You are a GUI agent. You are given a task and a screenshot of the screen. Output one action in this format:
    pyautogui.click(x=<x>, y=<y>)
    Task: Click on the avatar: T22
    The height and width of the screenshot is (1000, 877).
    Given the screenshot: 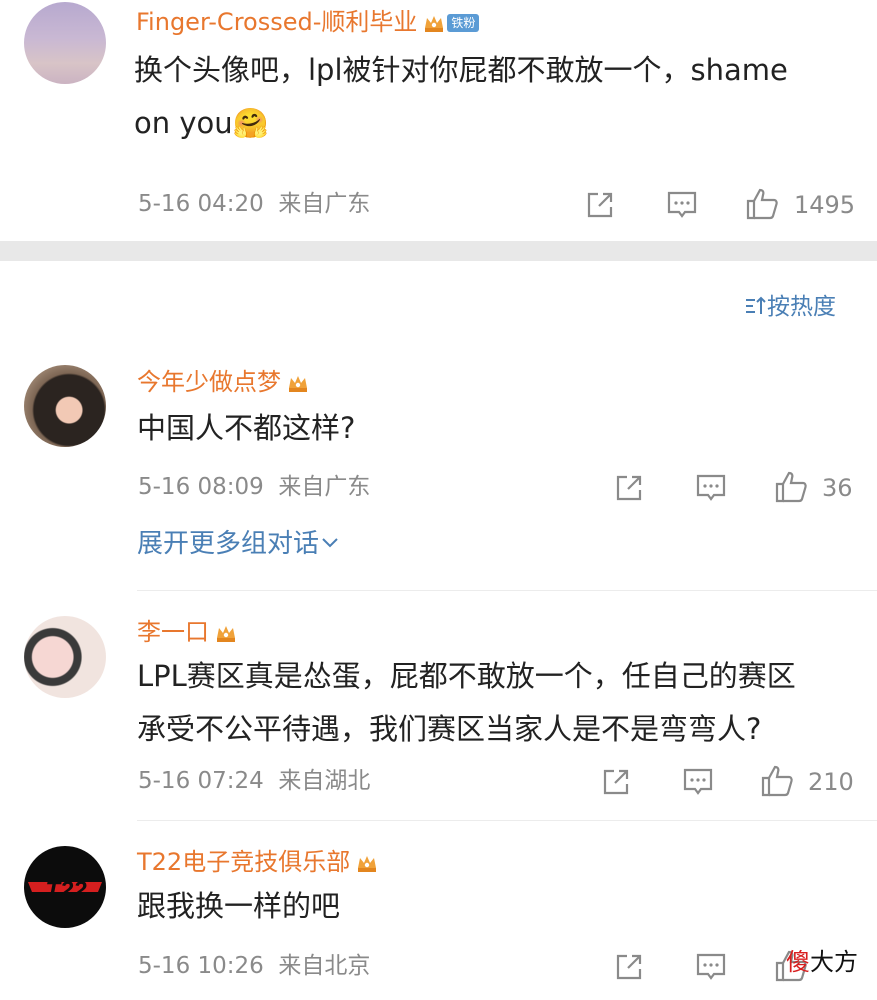 What is the action you would take?
    pyautogui.click(x=65, y=887)
    